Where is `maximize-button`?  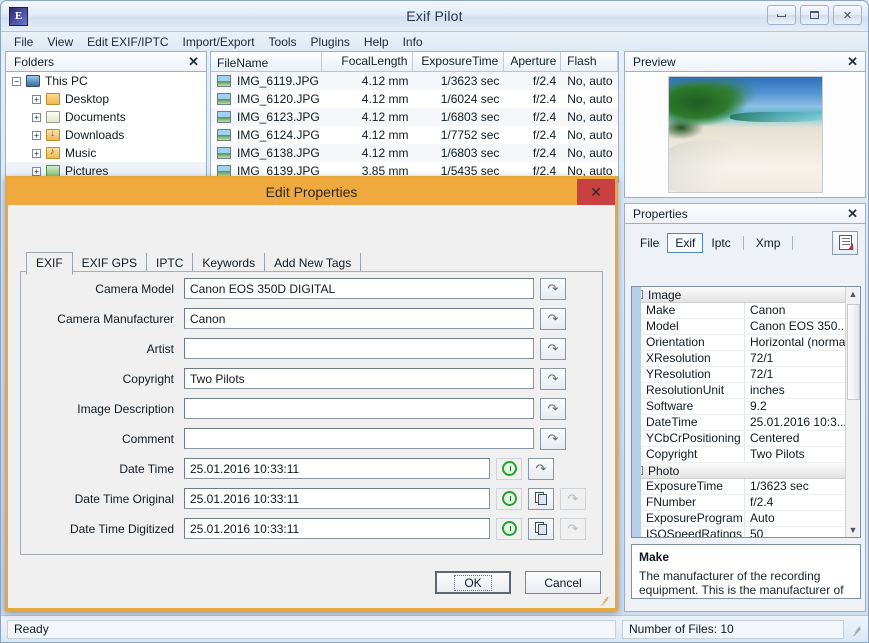
maximize-button is located at coordinates (814, 15).